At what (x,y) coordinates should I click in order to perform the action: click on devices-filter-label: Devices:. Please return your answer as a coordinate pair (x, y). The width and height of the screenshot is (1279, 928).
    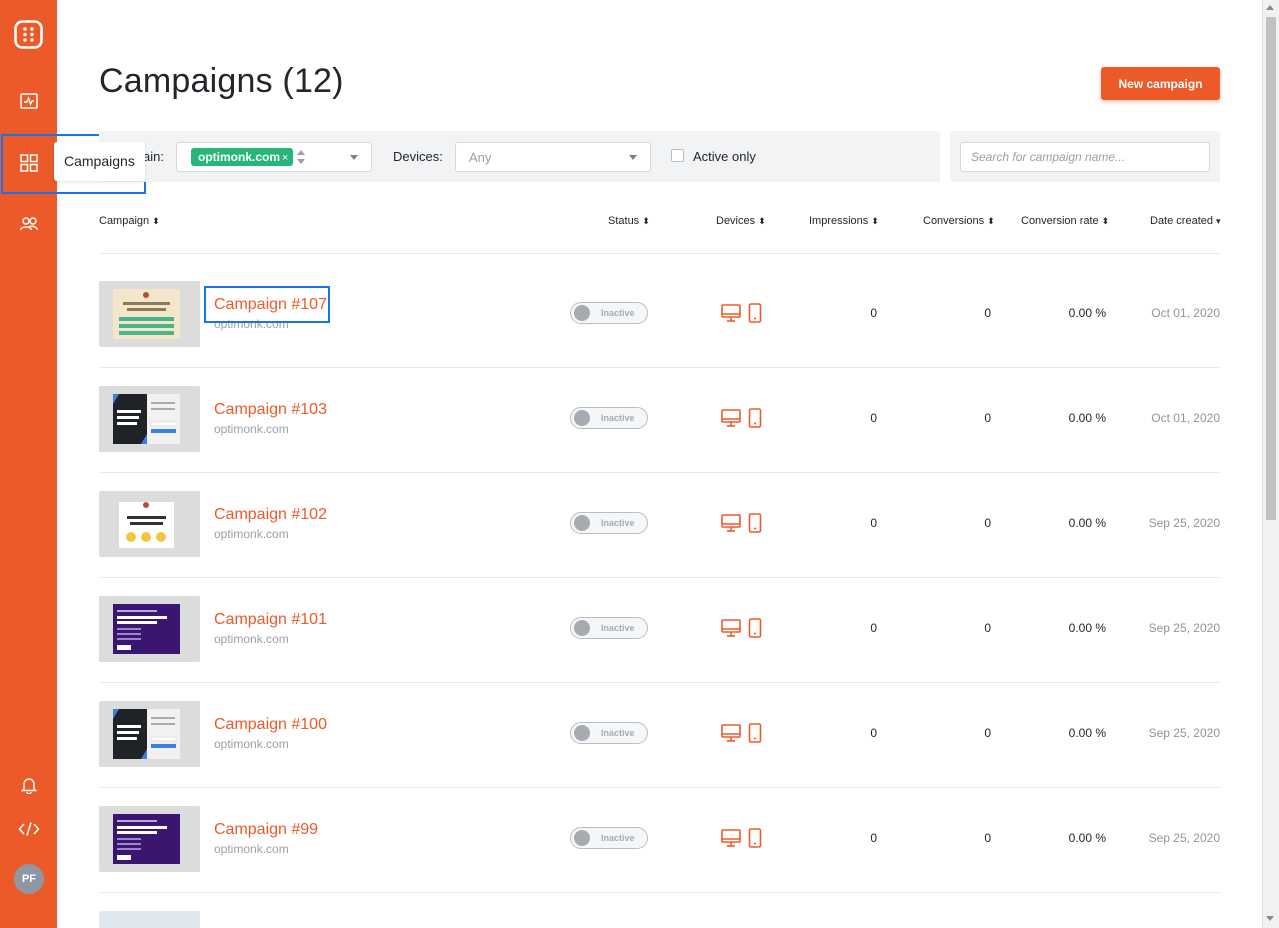
    Looking at the image, I should click on (418, 156).